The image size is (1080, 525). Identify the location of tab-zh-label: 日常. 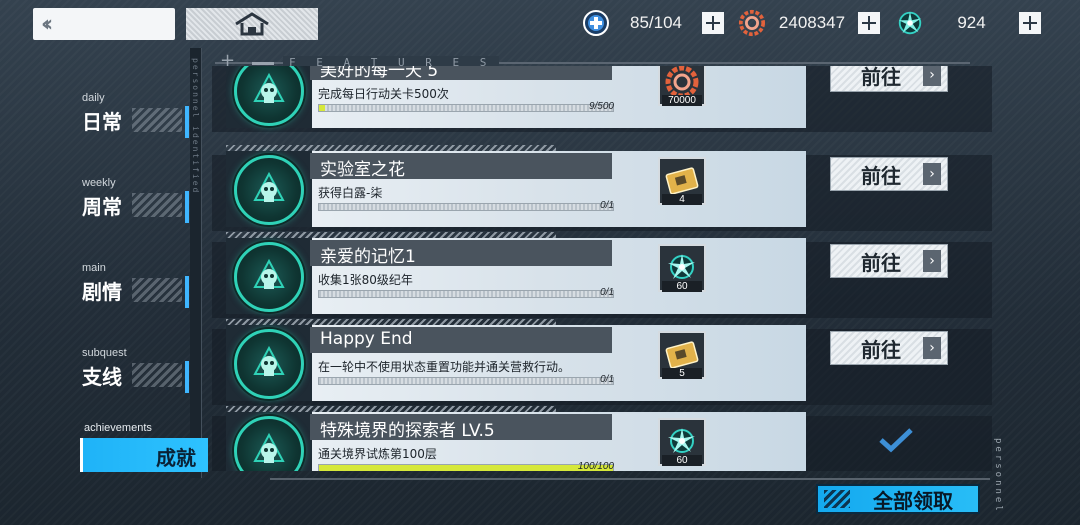
(102, 122).